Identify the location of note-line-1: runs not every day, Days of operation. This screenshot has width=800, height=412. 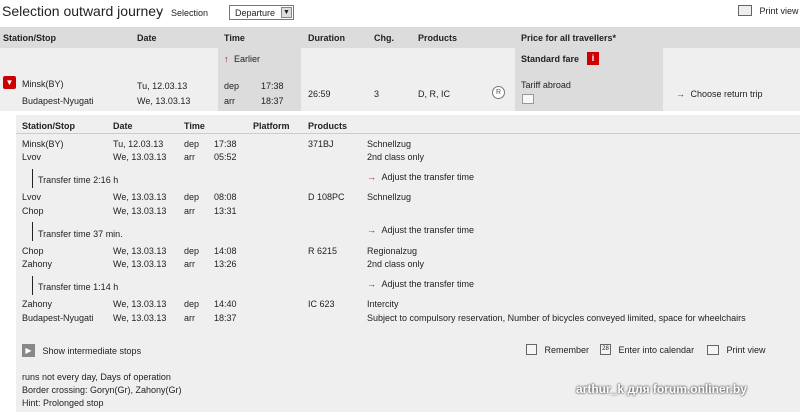
(96, 377).